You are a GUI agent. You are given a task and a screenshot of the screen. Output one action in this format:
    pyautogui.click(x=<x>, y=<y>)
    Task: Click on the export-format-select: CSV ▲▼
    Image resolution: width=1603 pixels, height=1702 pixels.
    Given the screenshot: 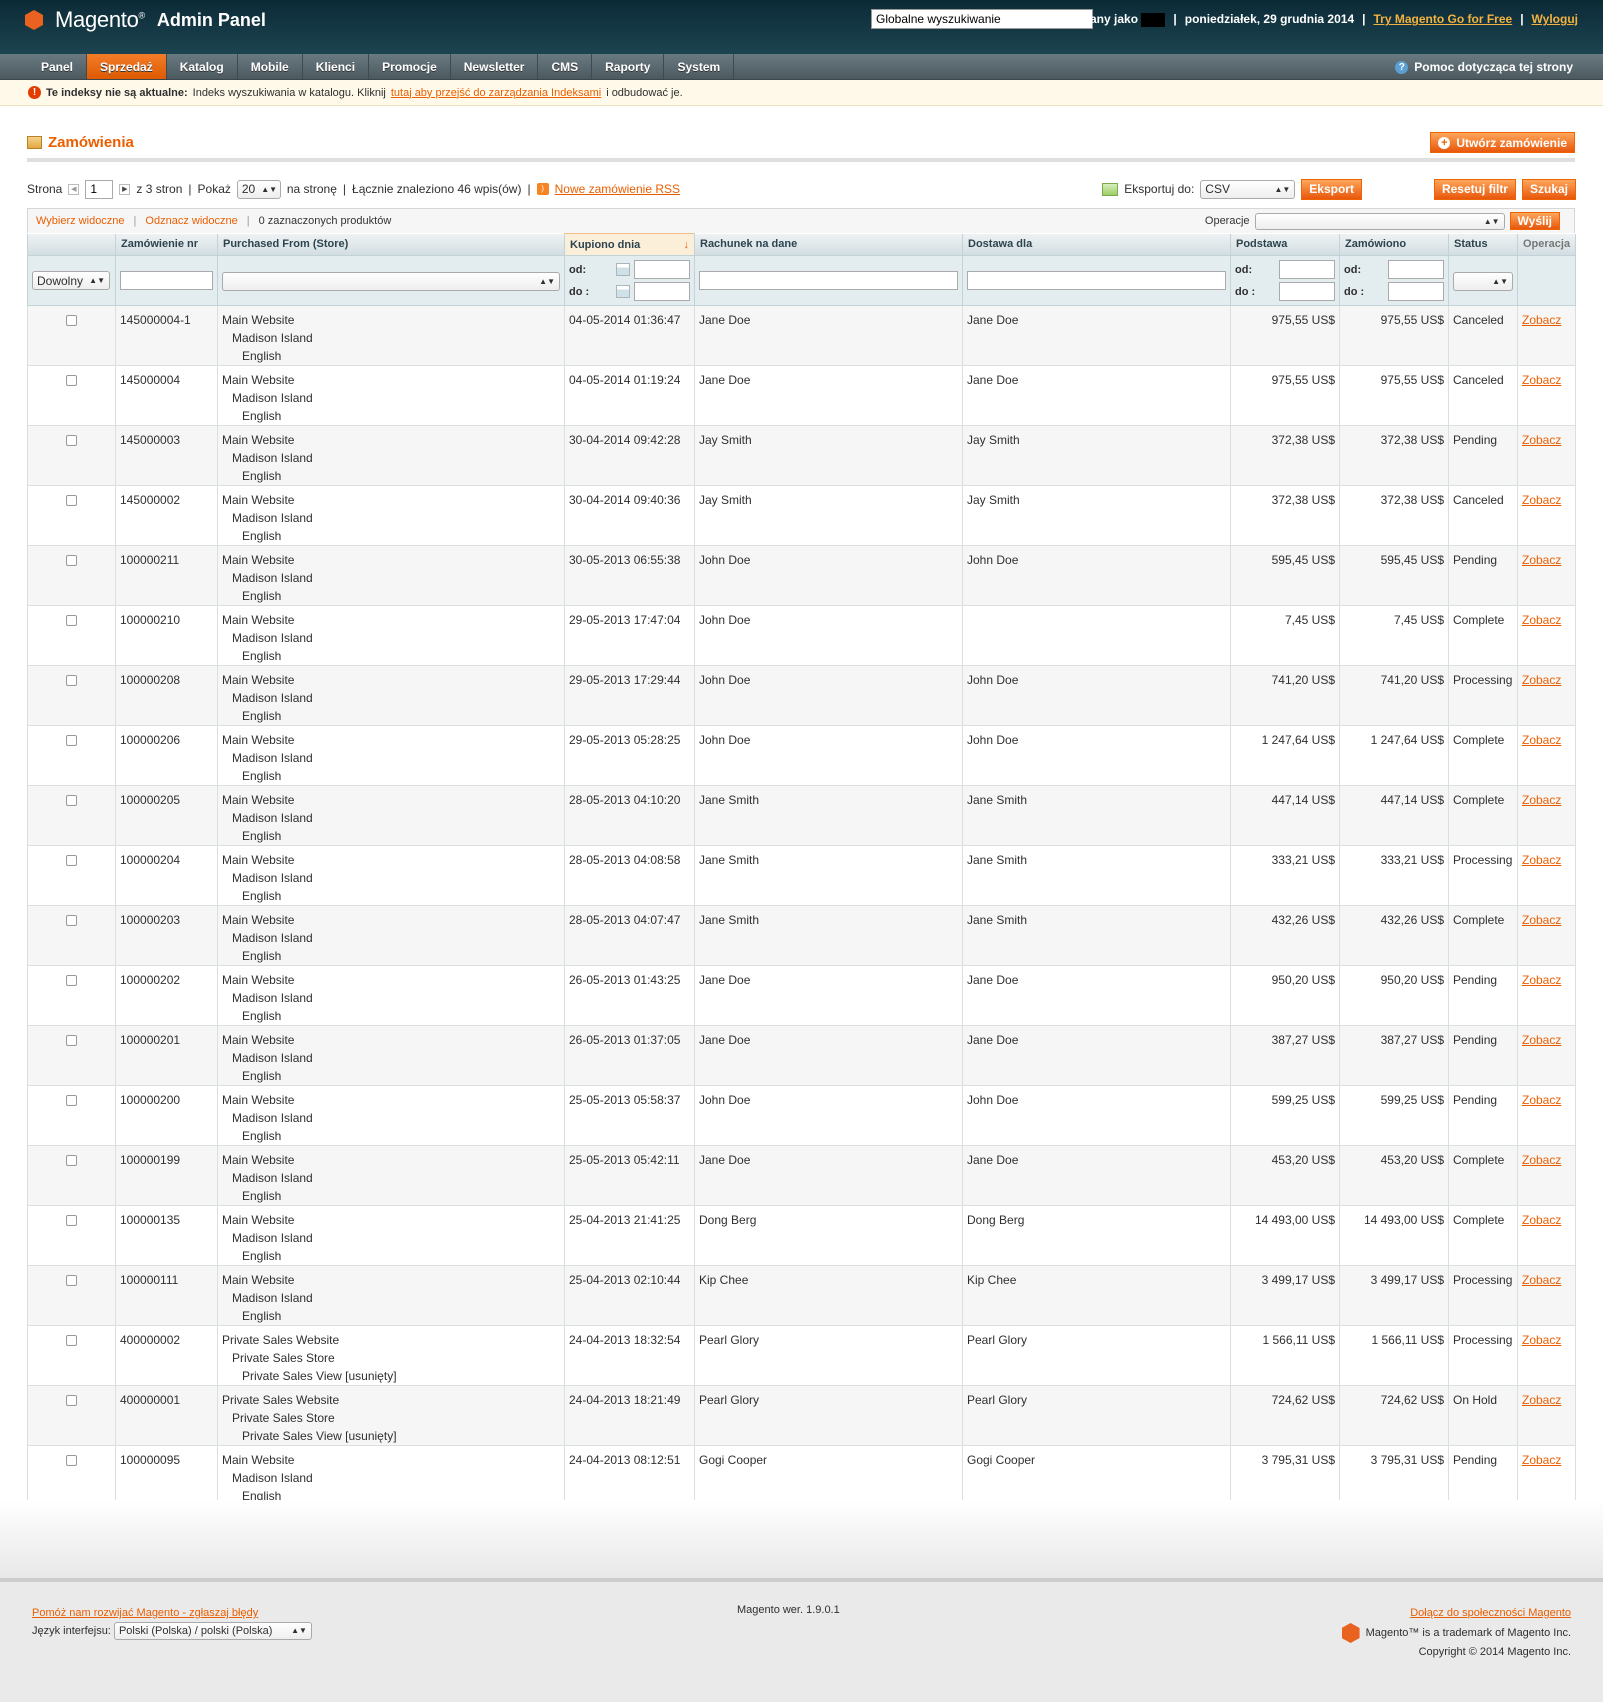 What is the action you would take?
    pyautogui.click(x=1248, y=189)
    